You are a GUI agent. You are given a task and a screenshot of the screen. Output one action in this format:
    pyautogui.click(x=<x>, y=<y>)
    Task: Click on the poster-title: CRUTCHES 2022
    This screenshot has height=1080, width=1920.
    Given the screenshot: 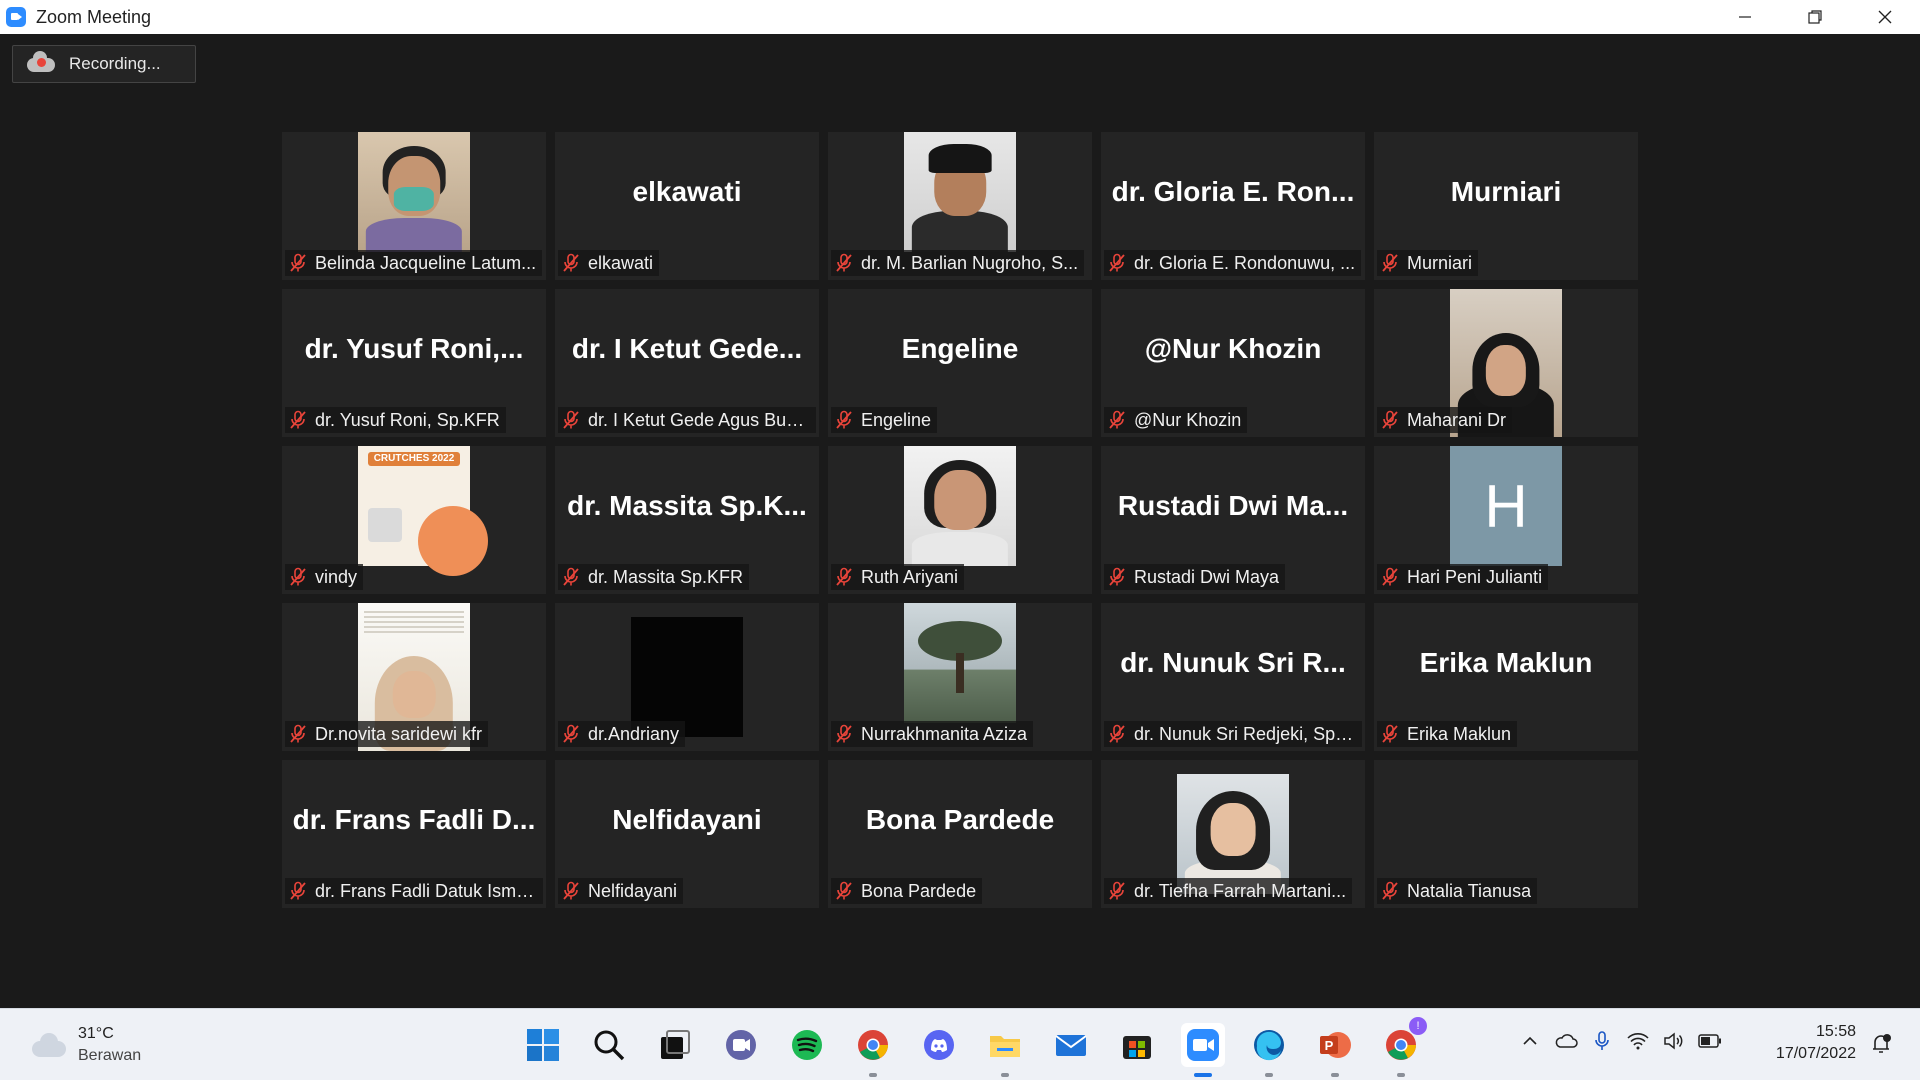 What is the action you would take?
    pyautogui.click(x=414, y=459)
    